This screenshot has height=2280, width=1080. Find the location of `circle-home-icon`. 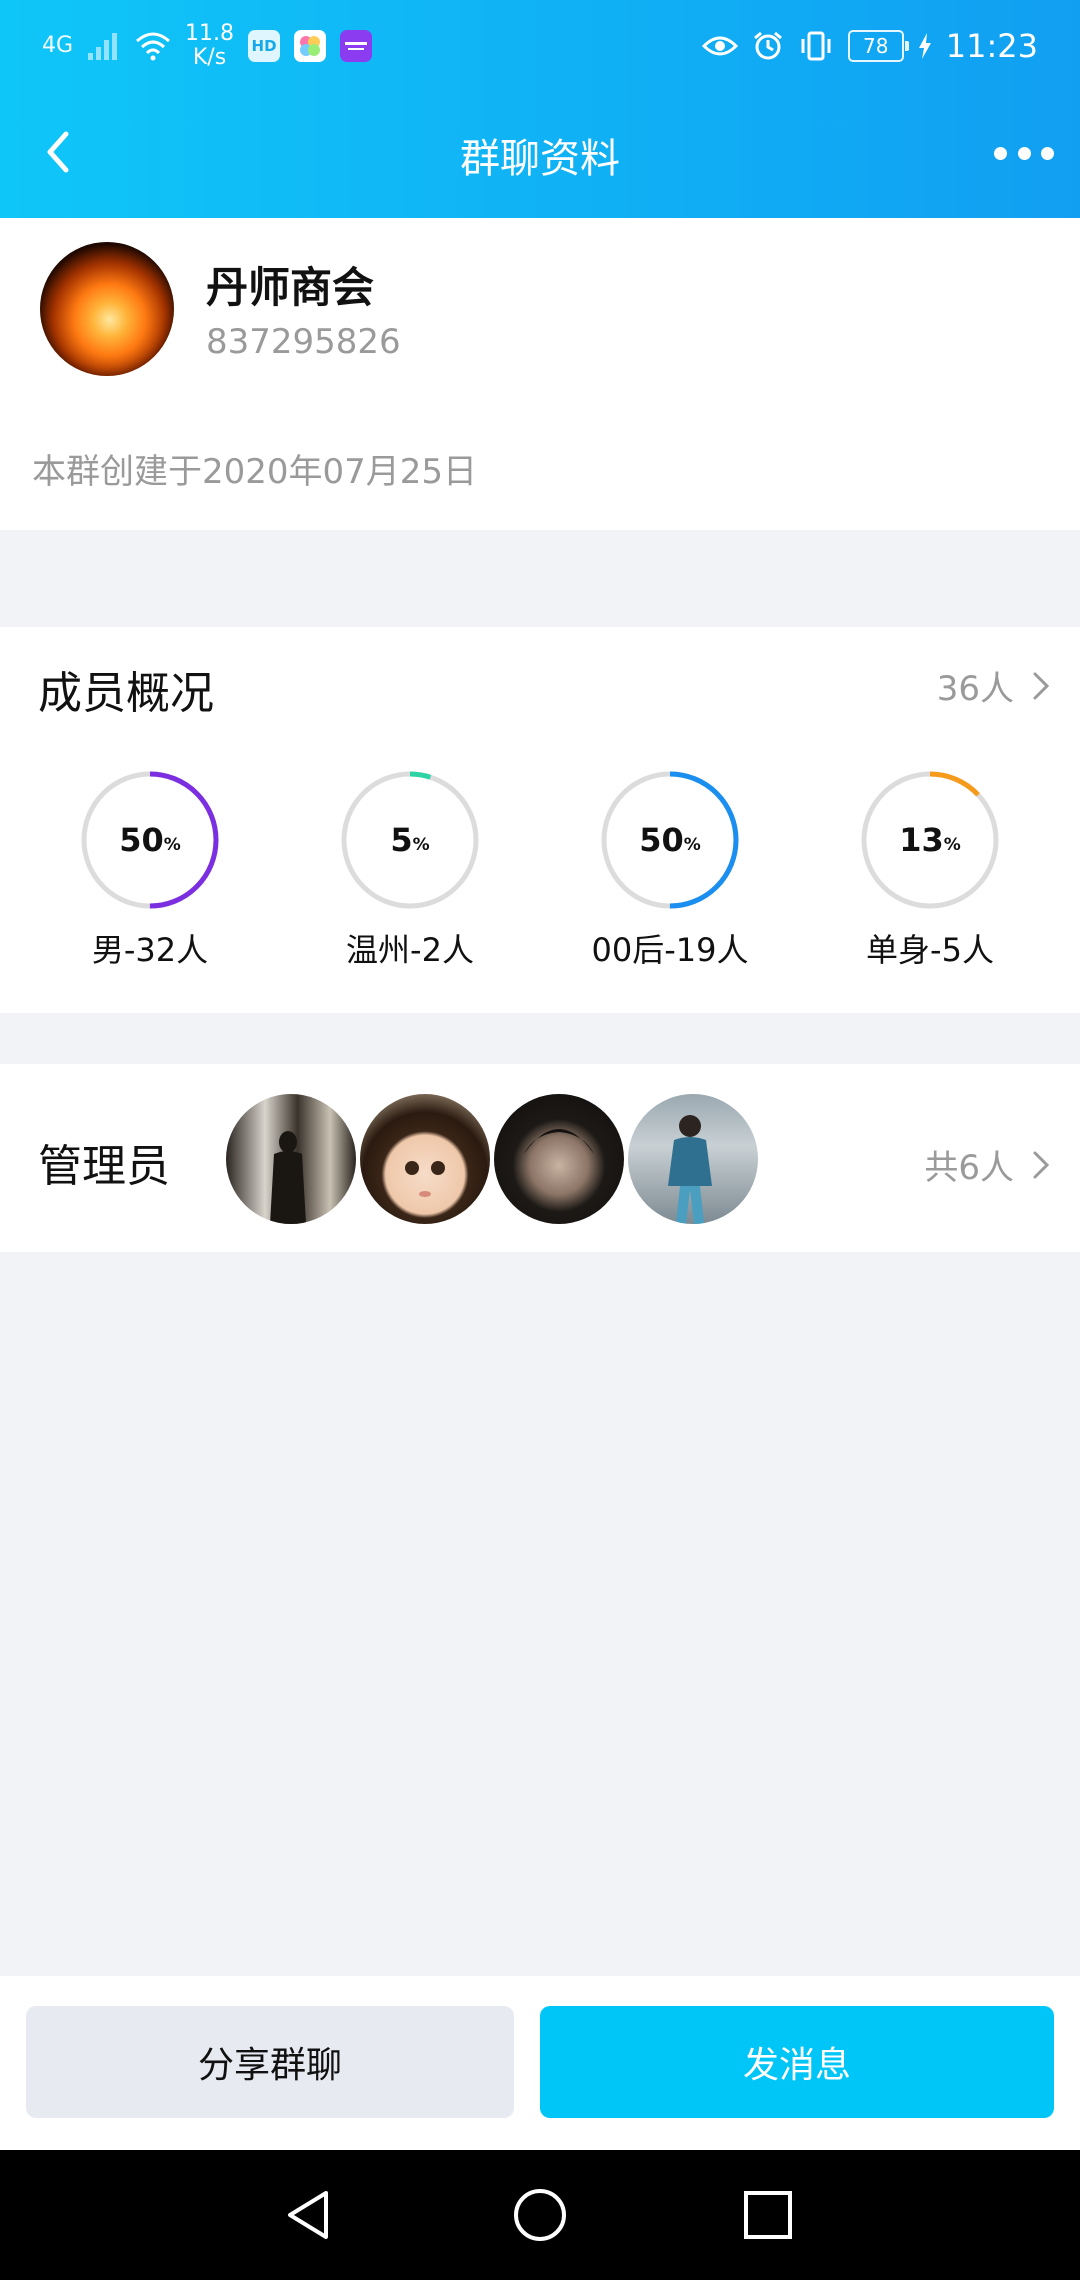

circle-home-icon is located at coordinates (540, 2215).